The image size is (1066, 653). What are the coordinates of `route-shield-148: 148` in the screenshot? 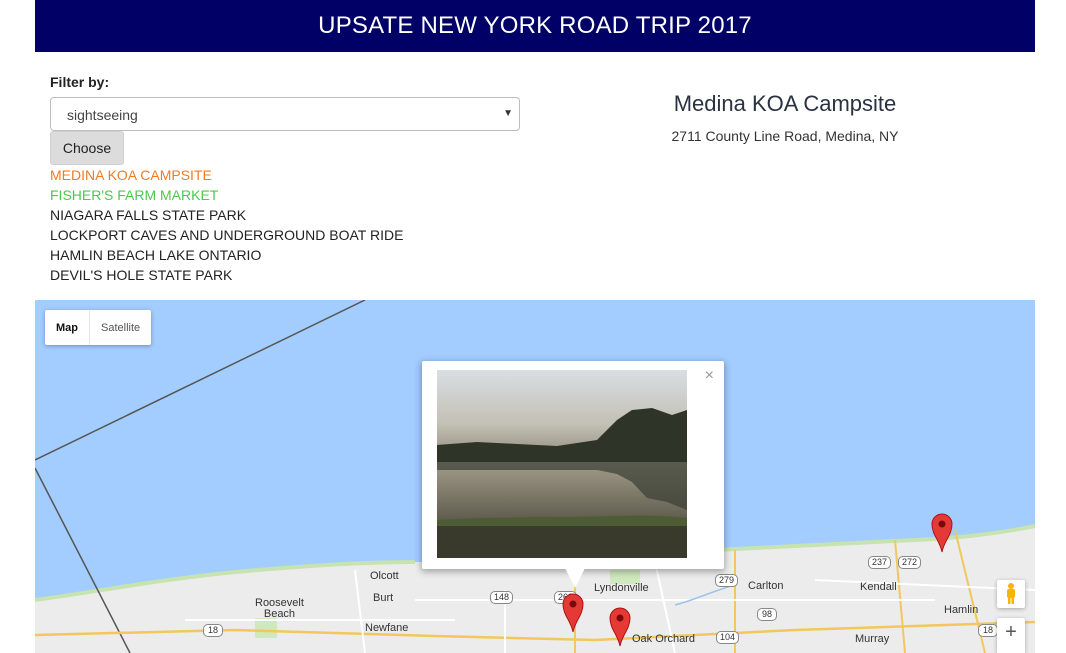 It's located at (502, 597).